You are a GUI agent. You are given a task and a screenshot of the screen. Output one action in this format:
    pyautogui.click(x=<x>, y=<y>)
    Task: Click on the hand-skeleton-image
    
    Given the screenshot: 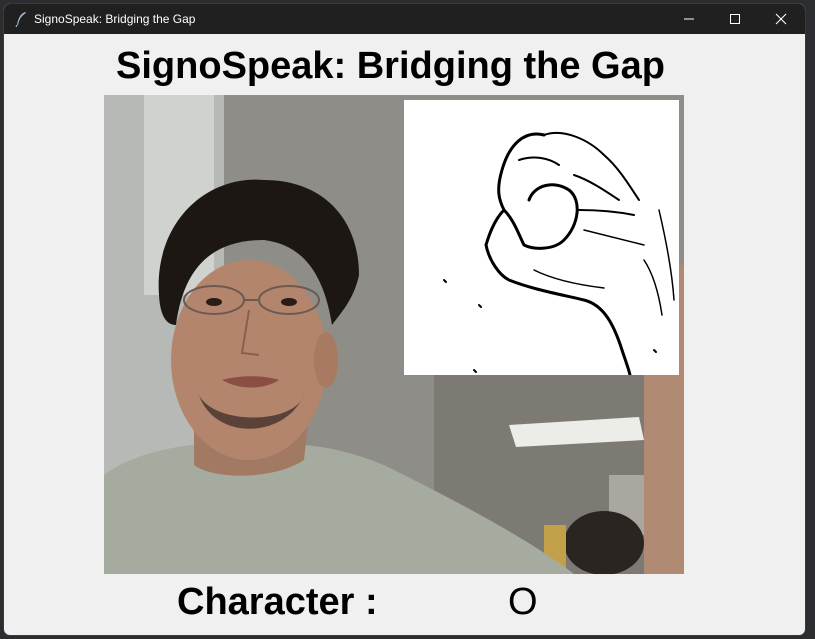 What is the action you would take?
    pyautogui.click(x=541, y=237)
    